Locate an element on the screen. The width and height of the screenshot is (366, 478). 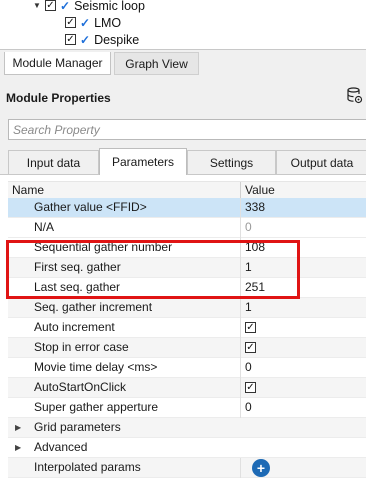
search-bar is located at coordinates (183, 131).